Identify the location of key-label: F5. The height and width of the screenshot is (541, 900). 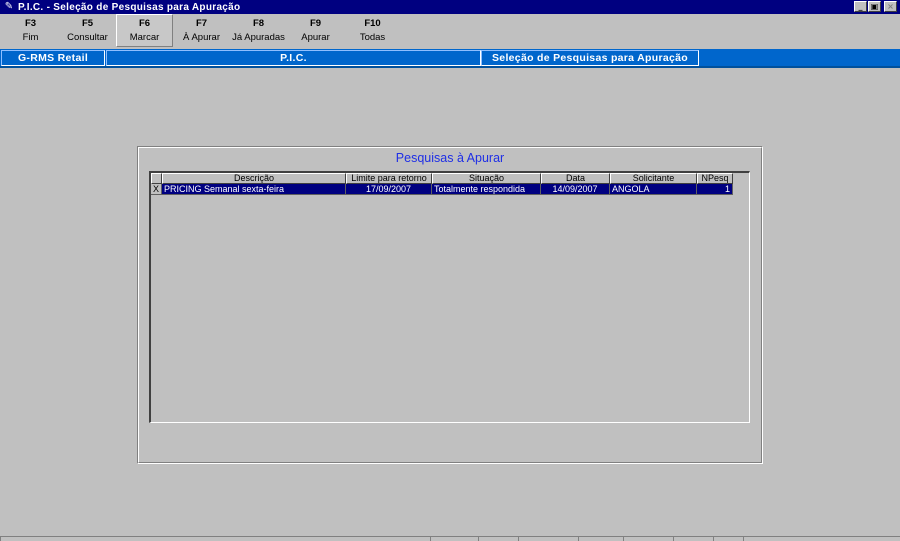
(87, 23).